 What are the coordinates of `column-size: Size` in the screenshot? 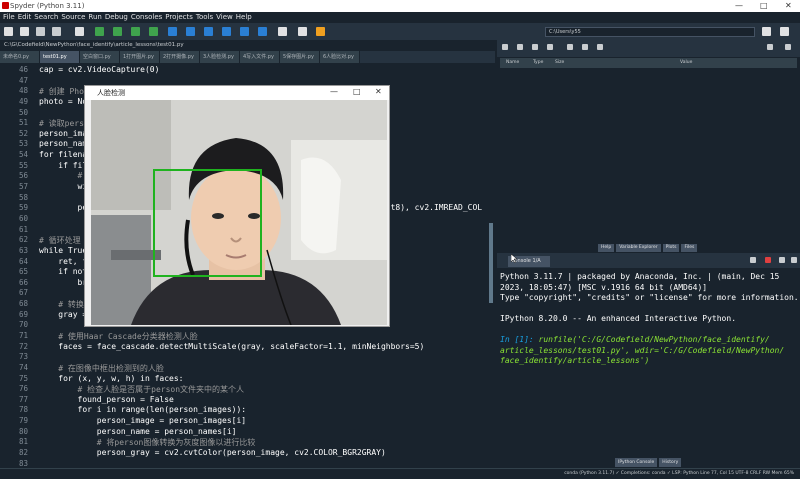 It's located at (559, 63).